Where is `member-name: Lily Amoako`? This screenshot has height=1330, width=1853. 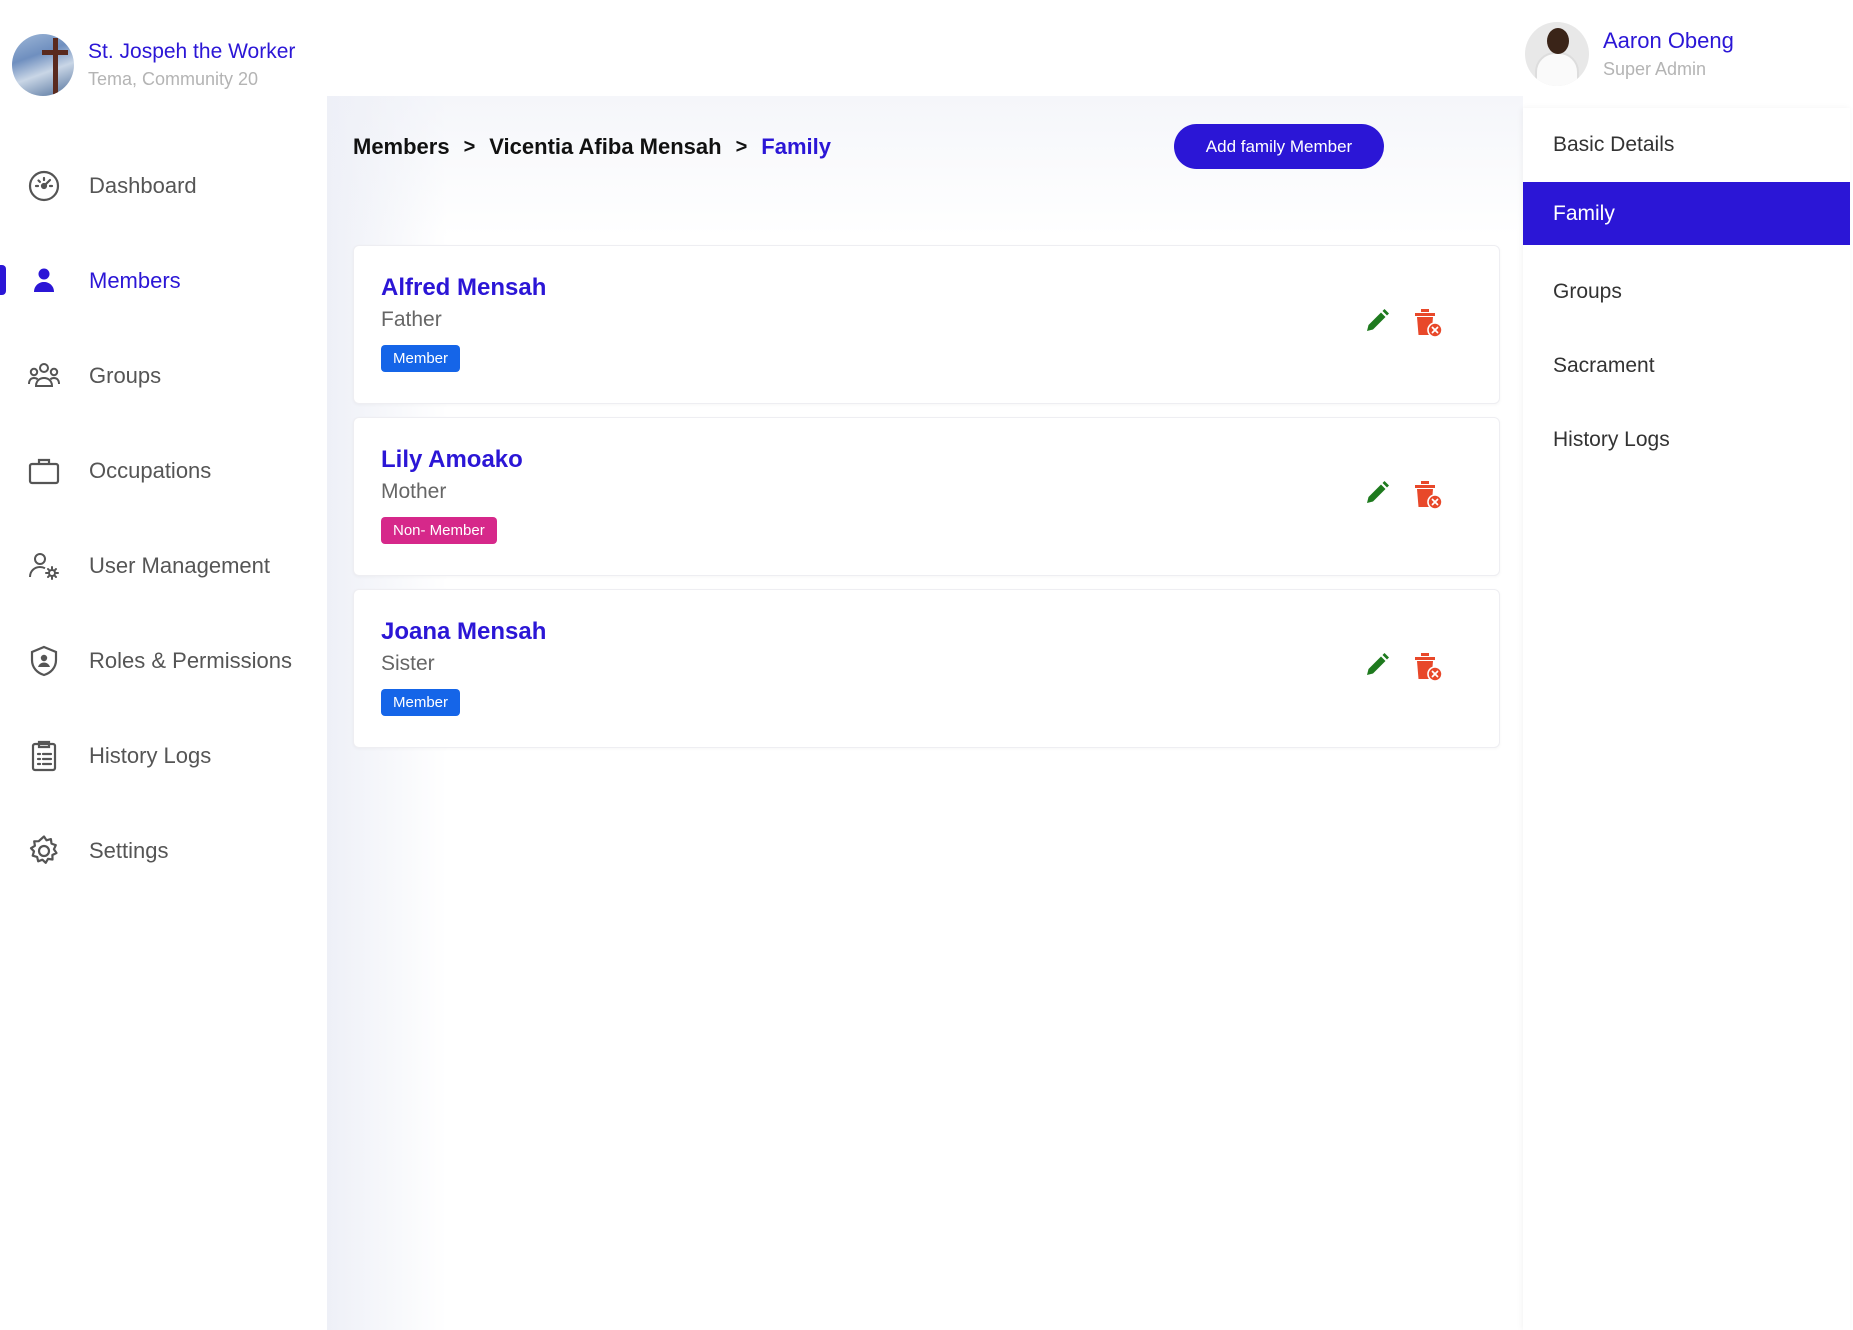 member-name: Lily Amoako is located at coordinates (452, 460).